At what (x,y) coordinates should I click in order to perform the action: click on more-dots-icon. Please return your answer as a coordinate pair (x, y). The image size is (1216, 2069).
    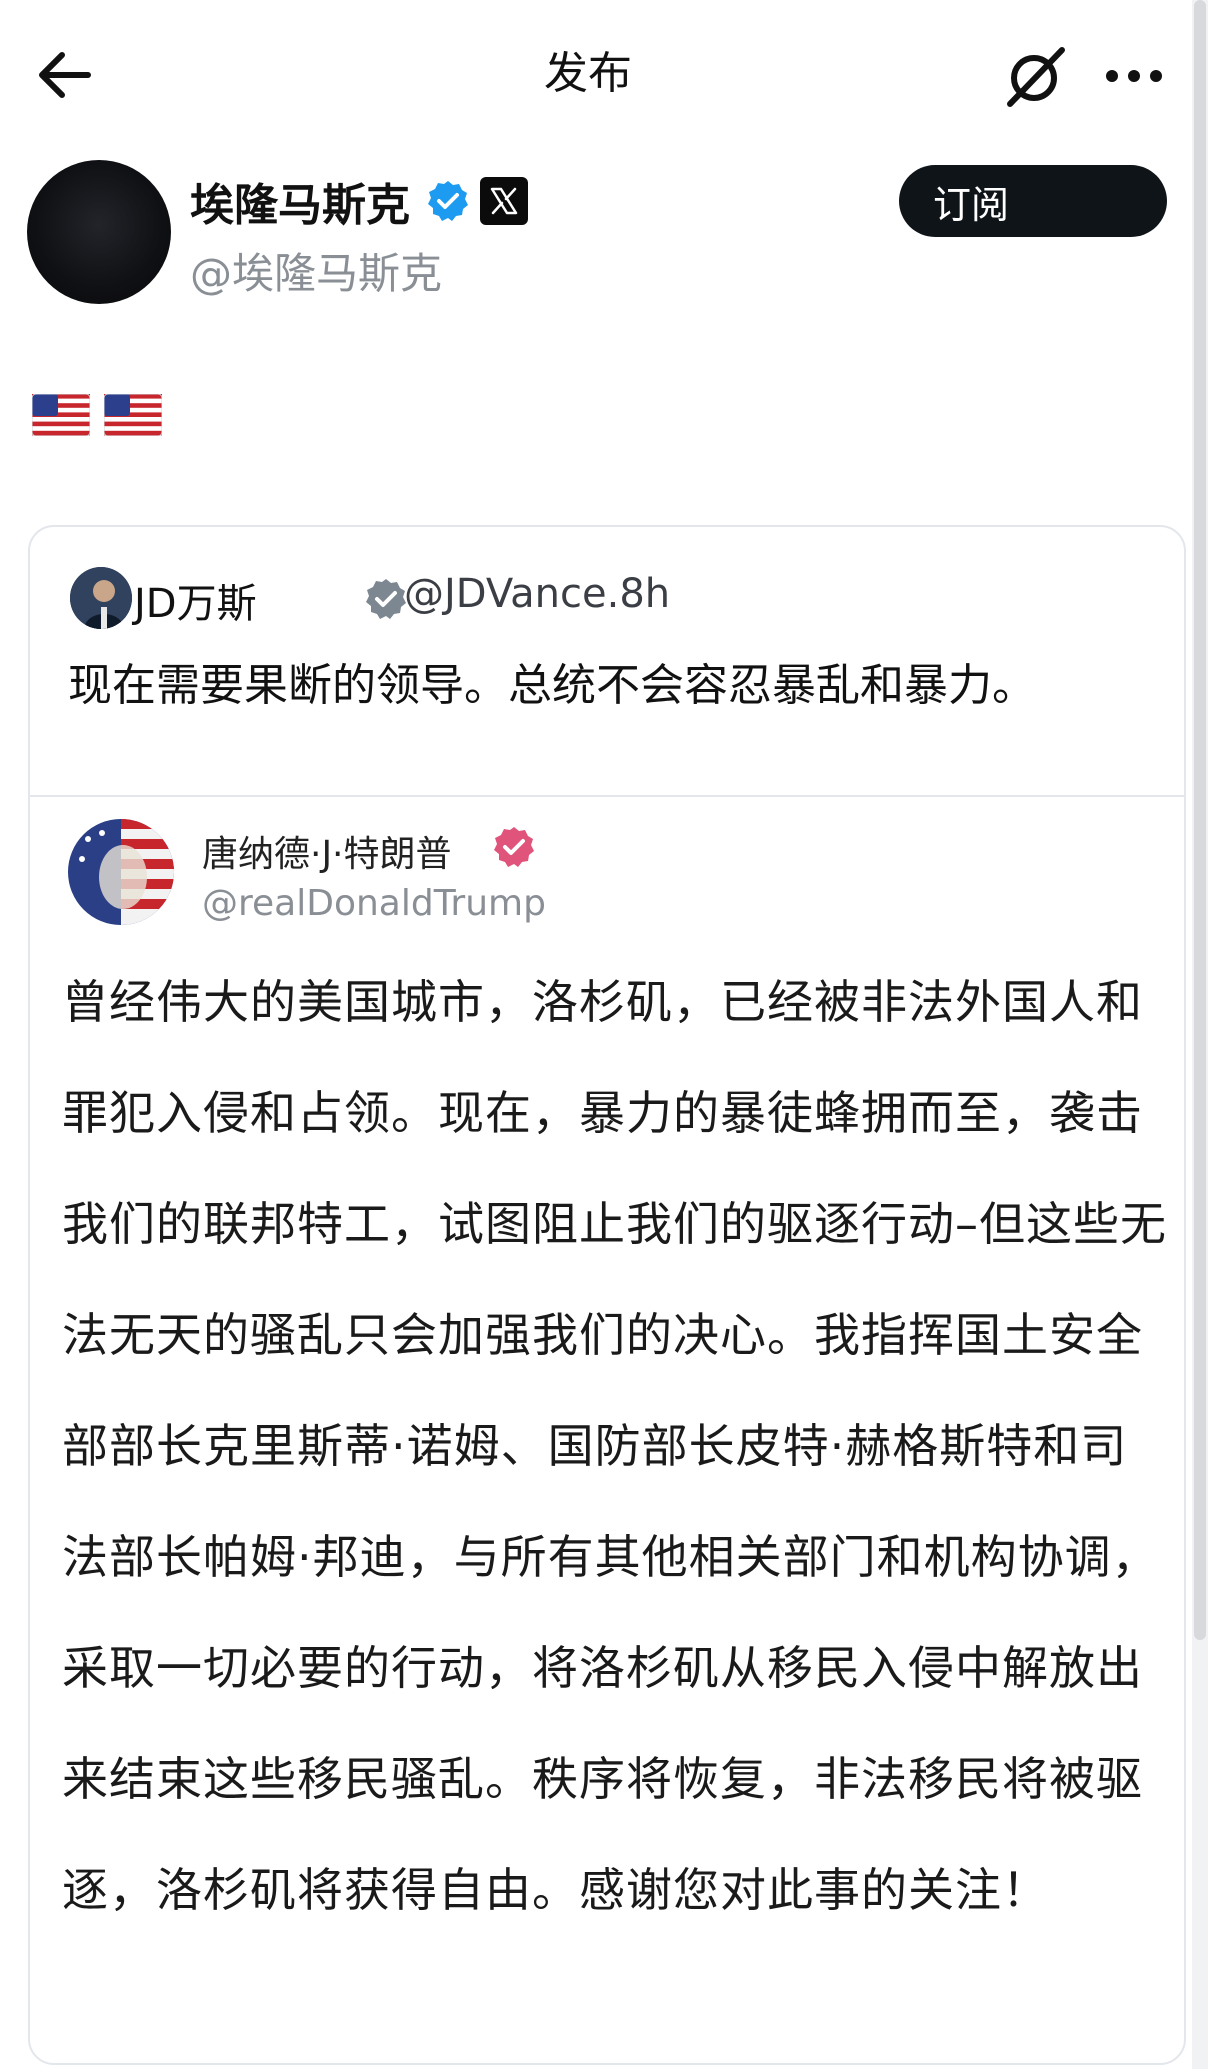
    Looking at the image, I should click on (1134, 76).